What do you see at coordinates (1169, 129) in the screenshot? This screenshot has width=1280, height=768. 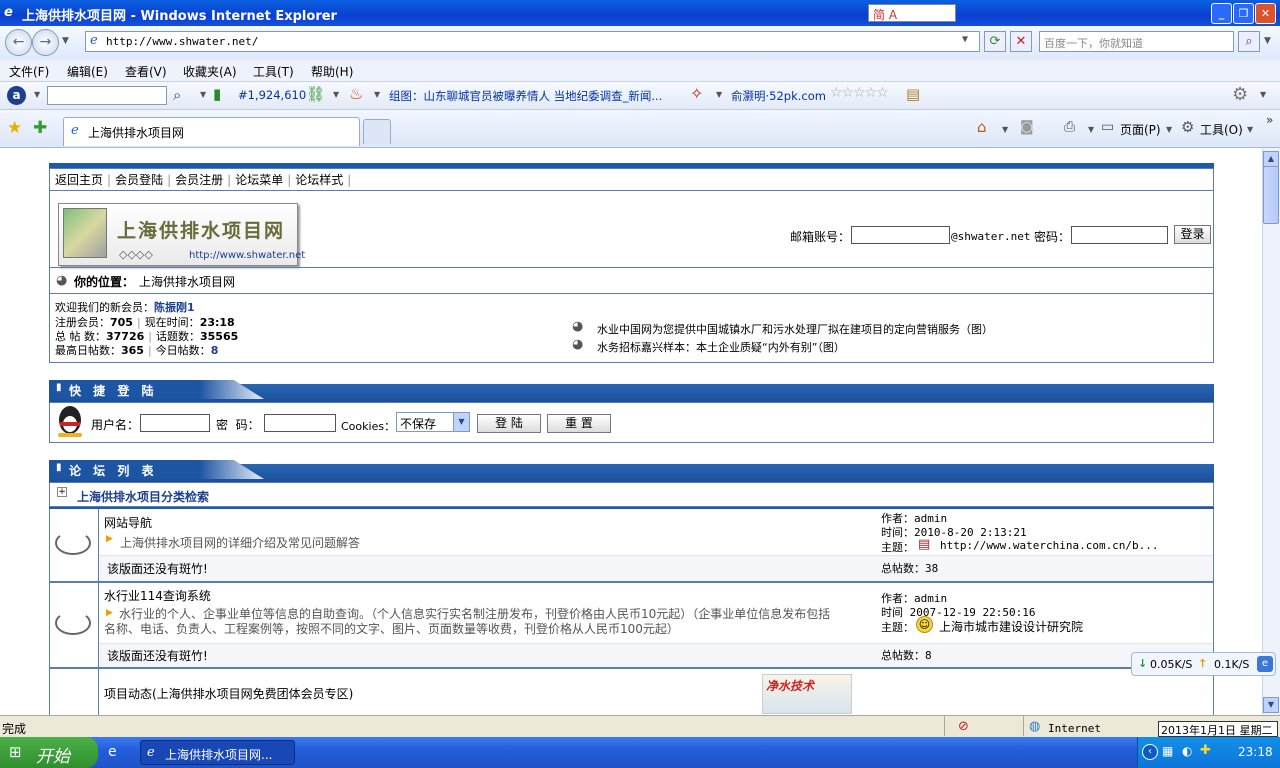 I see `page-menu-dropdown-icon: ▼` at bounding box center [1169, 129].